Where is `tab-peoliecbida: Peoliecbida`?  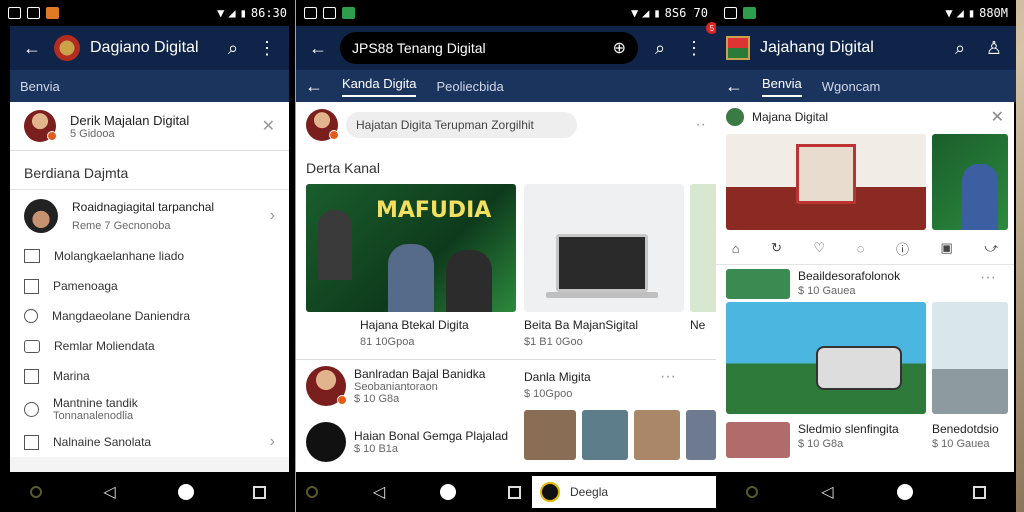 tab-peoliecbida: Peoliecbida is located at coordinates (469, 86).